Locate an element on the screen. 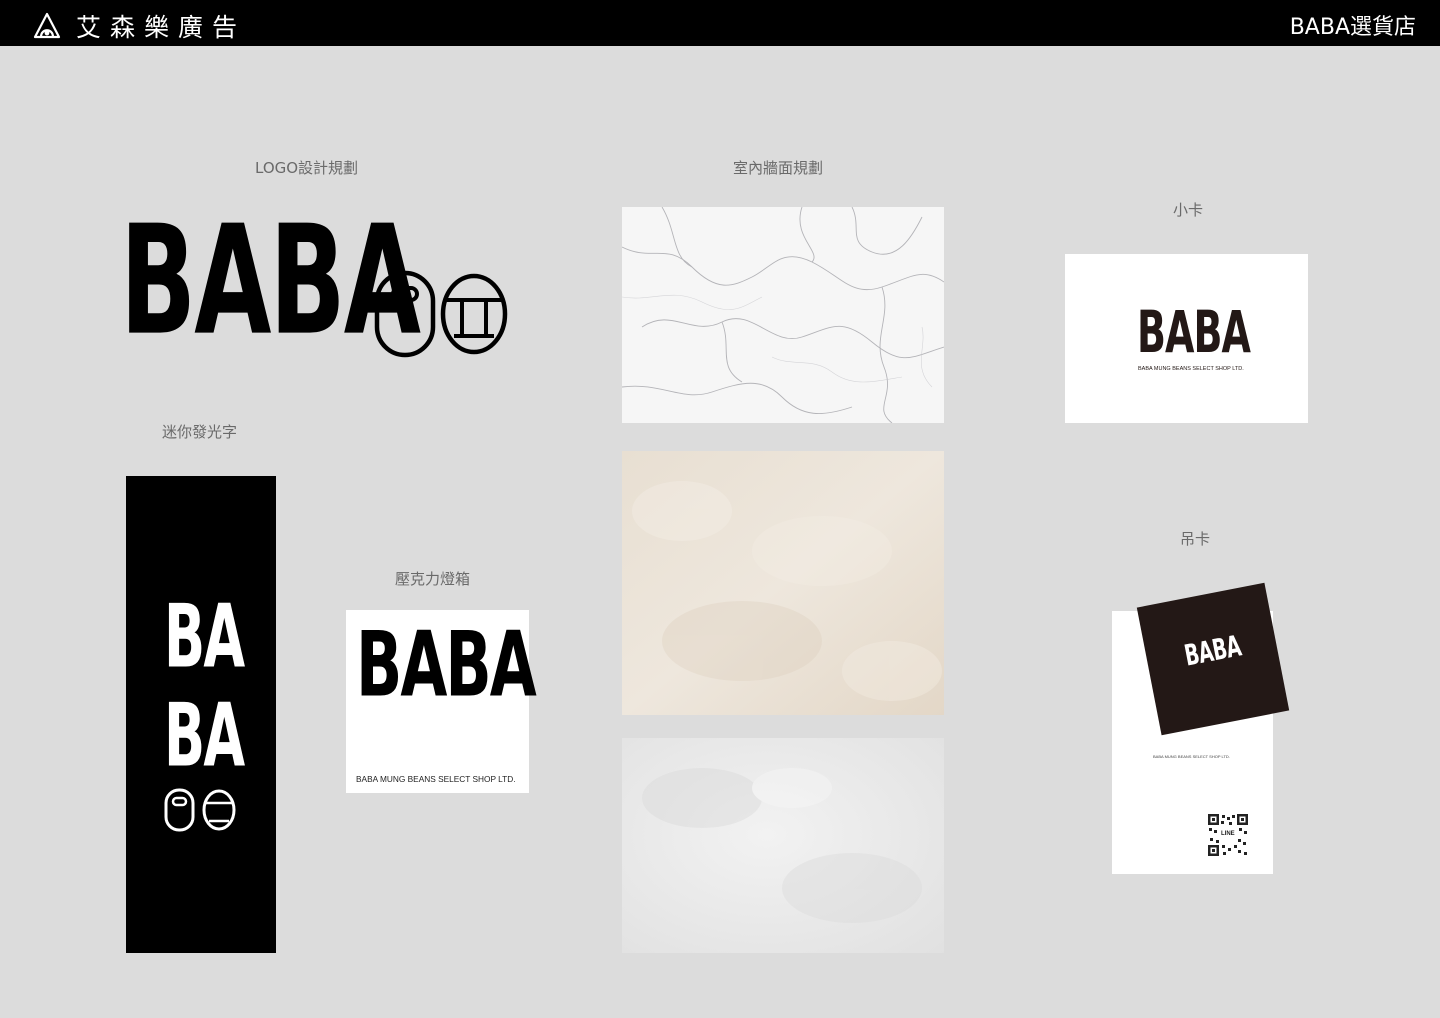 The image size is (1440, 1018). small-card-wordmark: BABA is located at coordinates (1194, 333).